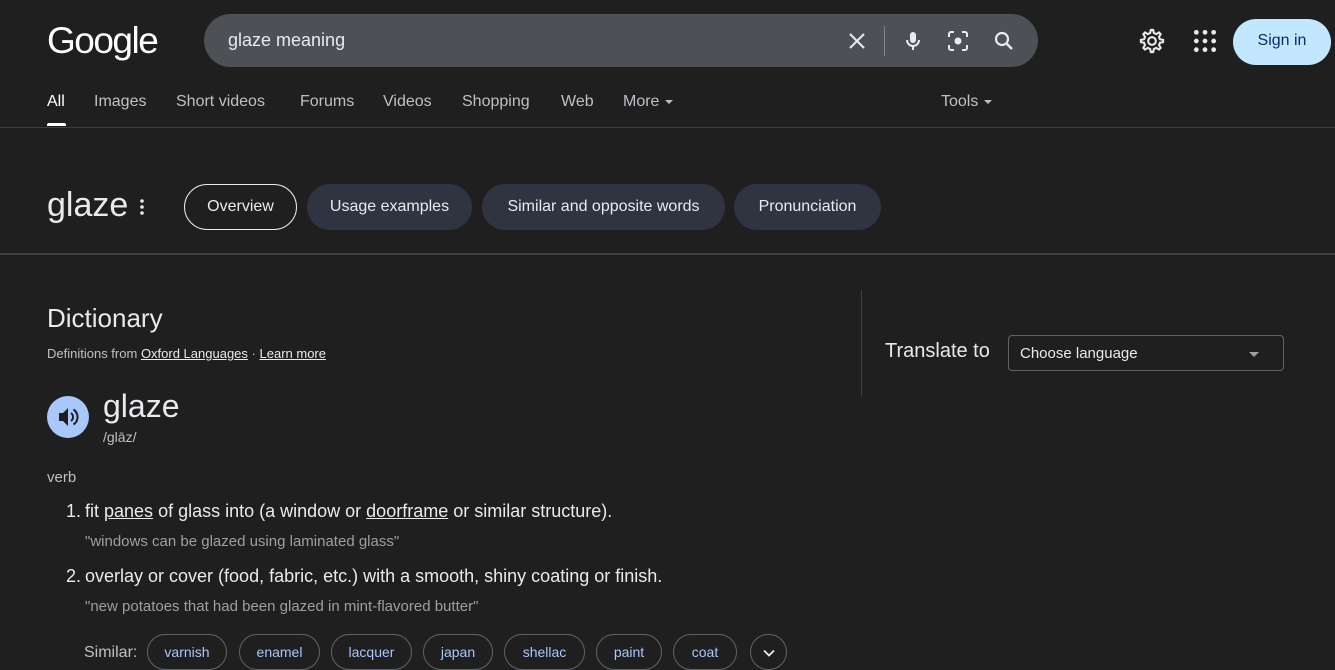 The image size is (1335, 670). Describe the element at coordinates (621, 40) in the screenshot. I see `search-box: glaze meaning` at that location.